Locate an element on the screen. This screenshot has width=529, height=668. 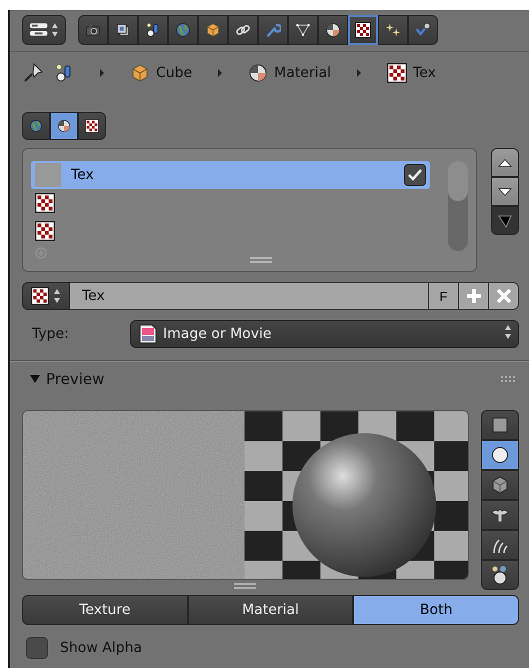
move-up-button is located at coordinates (505, 162).